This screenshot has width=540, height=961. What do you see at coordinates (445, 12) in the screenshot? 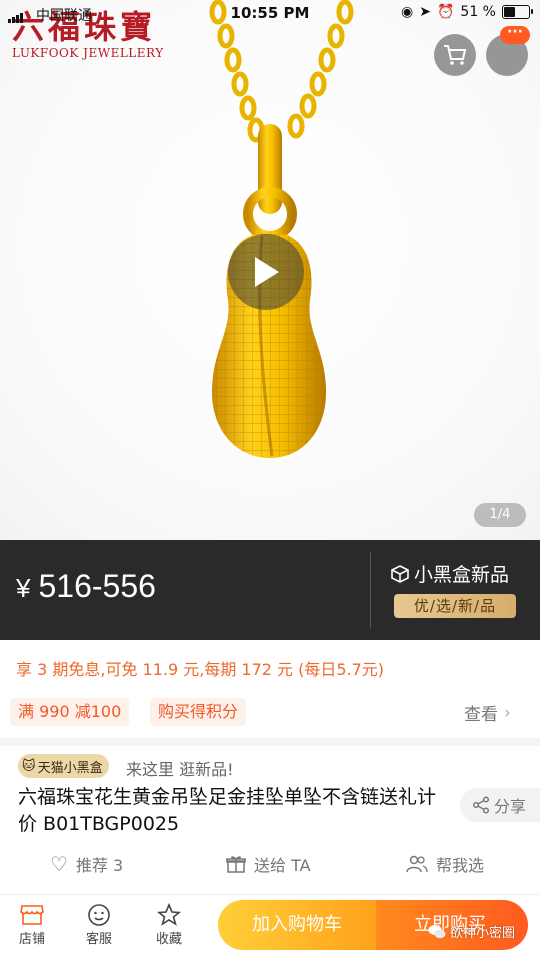
I see `alarm-icon: ⏰` at bounding box center [445, 12].